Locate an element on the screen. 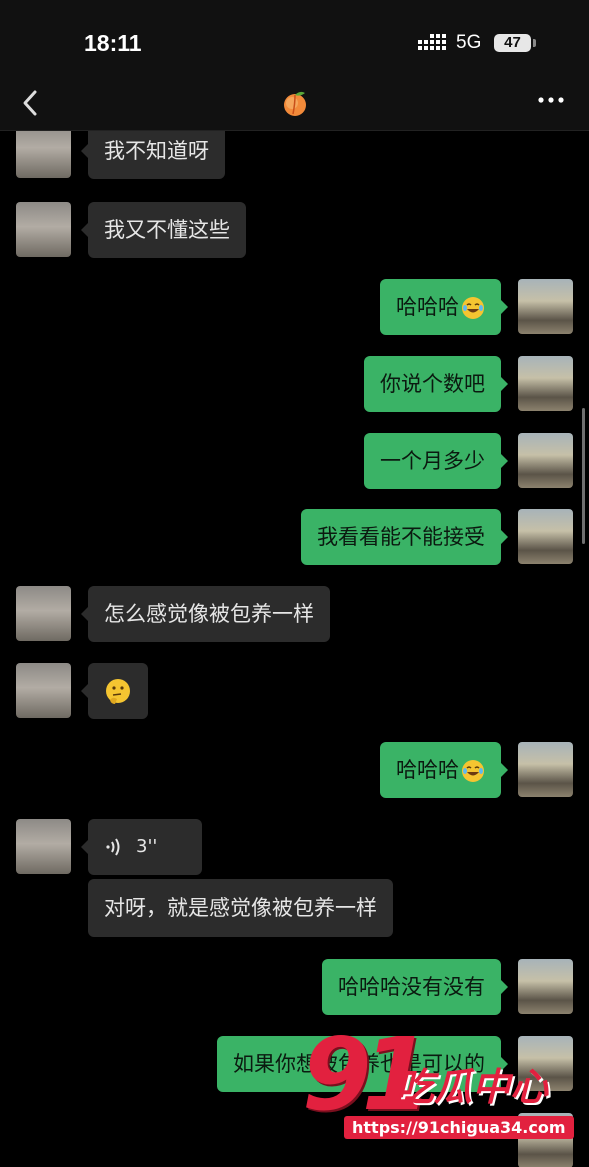  incoming-message: 对呀，就是感觉像被包养一样 is located at coordinates (240, 908).